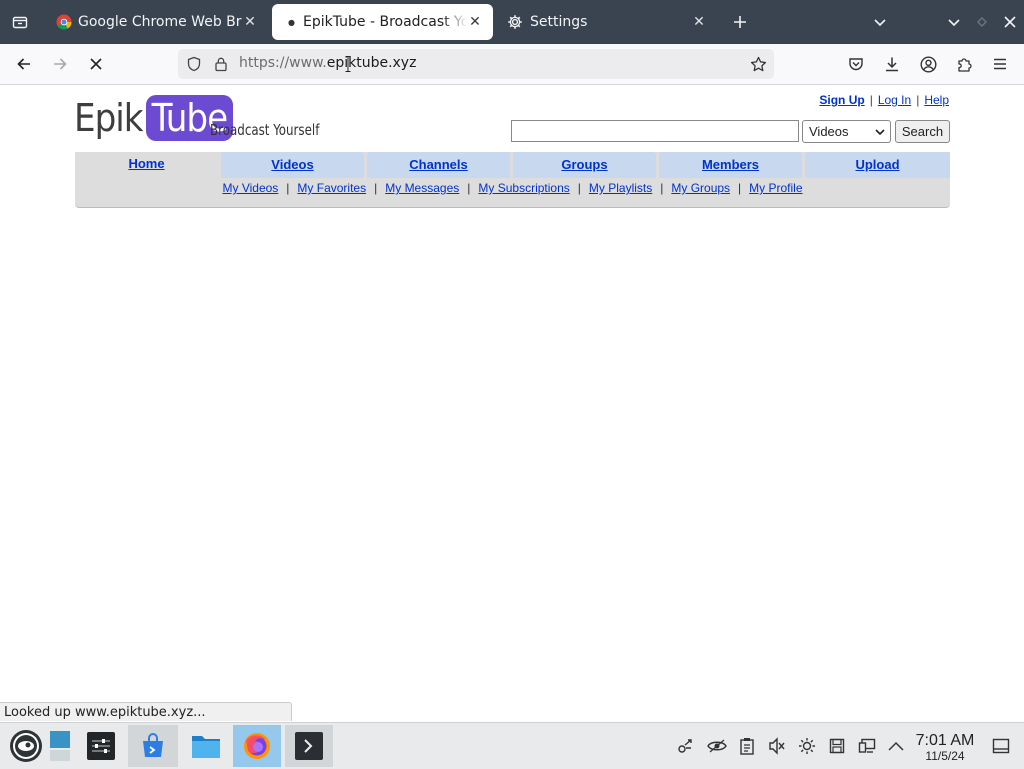 The height and width of the screenshot is (769, 1024). Describe the element at coordinates (775, 188) in the screenshot. I see `my-profile-link: My Profile` at that location.